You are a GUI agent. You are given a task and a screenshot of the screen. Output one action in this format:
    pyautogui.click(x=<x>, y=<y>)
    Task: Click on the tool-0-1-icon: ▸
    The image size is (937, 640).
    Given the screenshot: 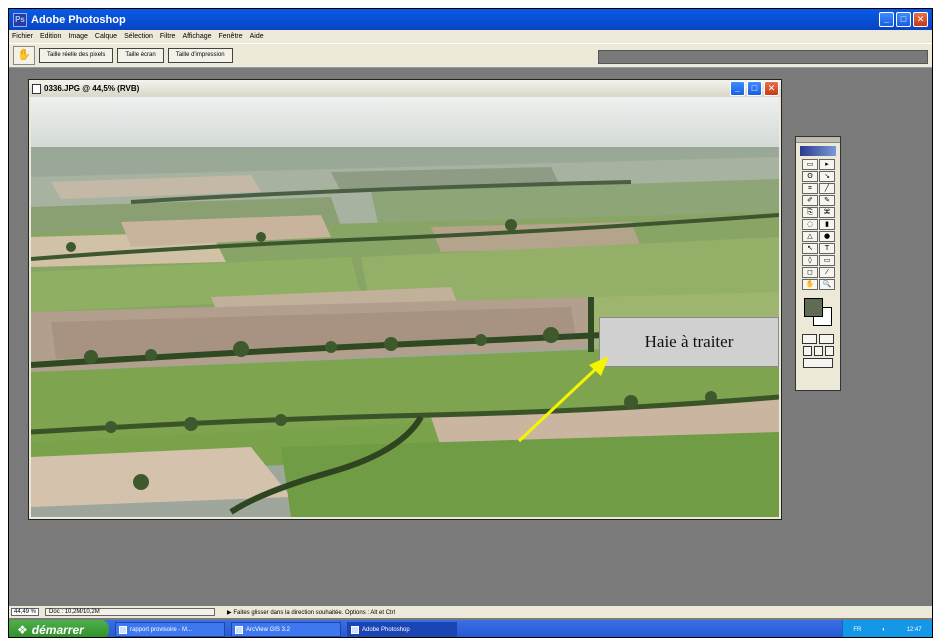 What is the action you would take?
    pyautogui.click(x=827, y=164)
    